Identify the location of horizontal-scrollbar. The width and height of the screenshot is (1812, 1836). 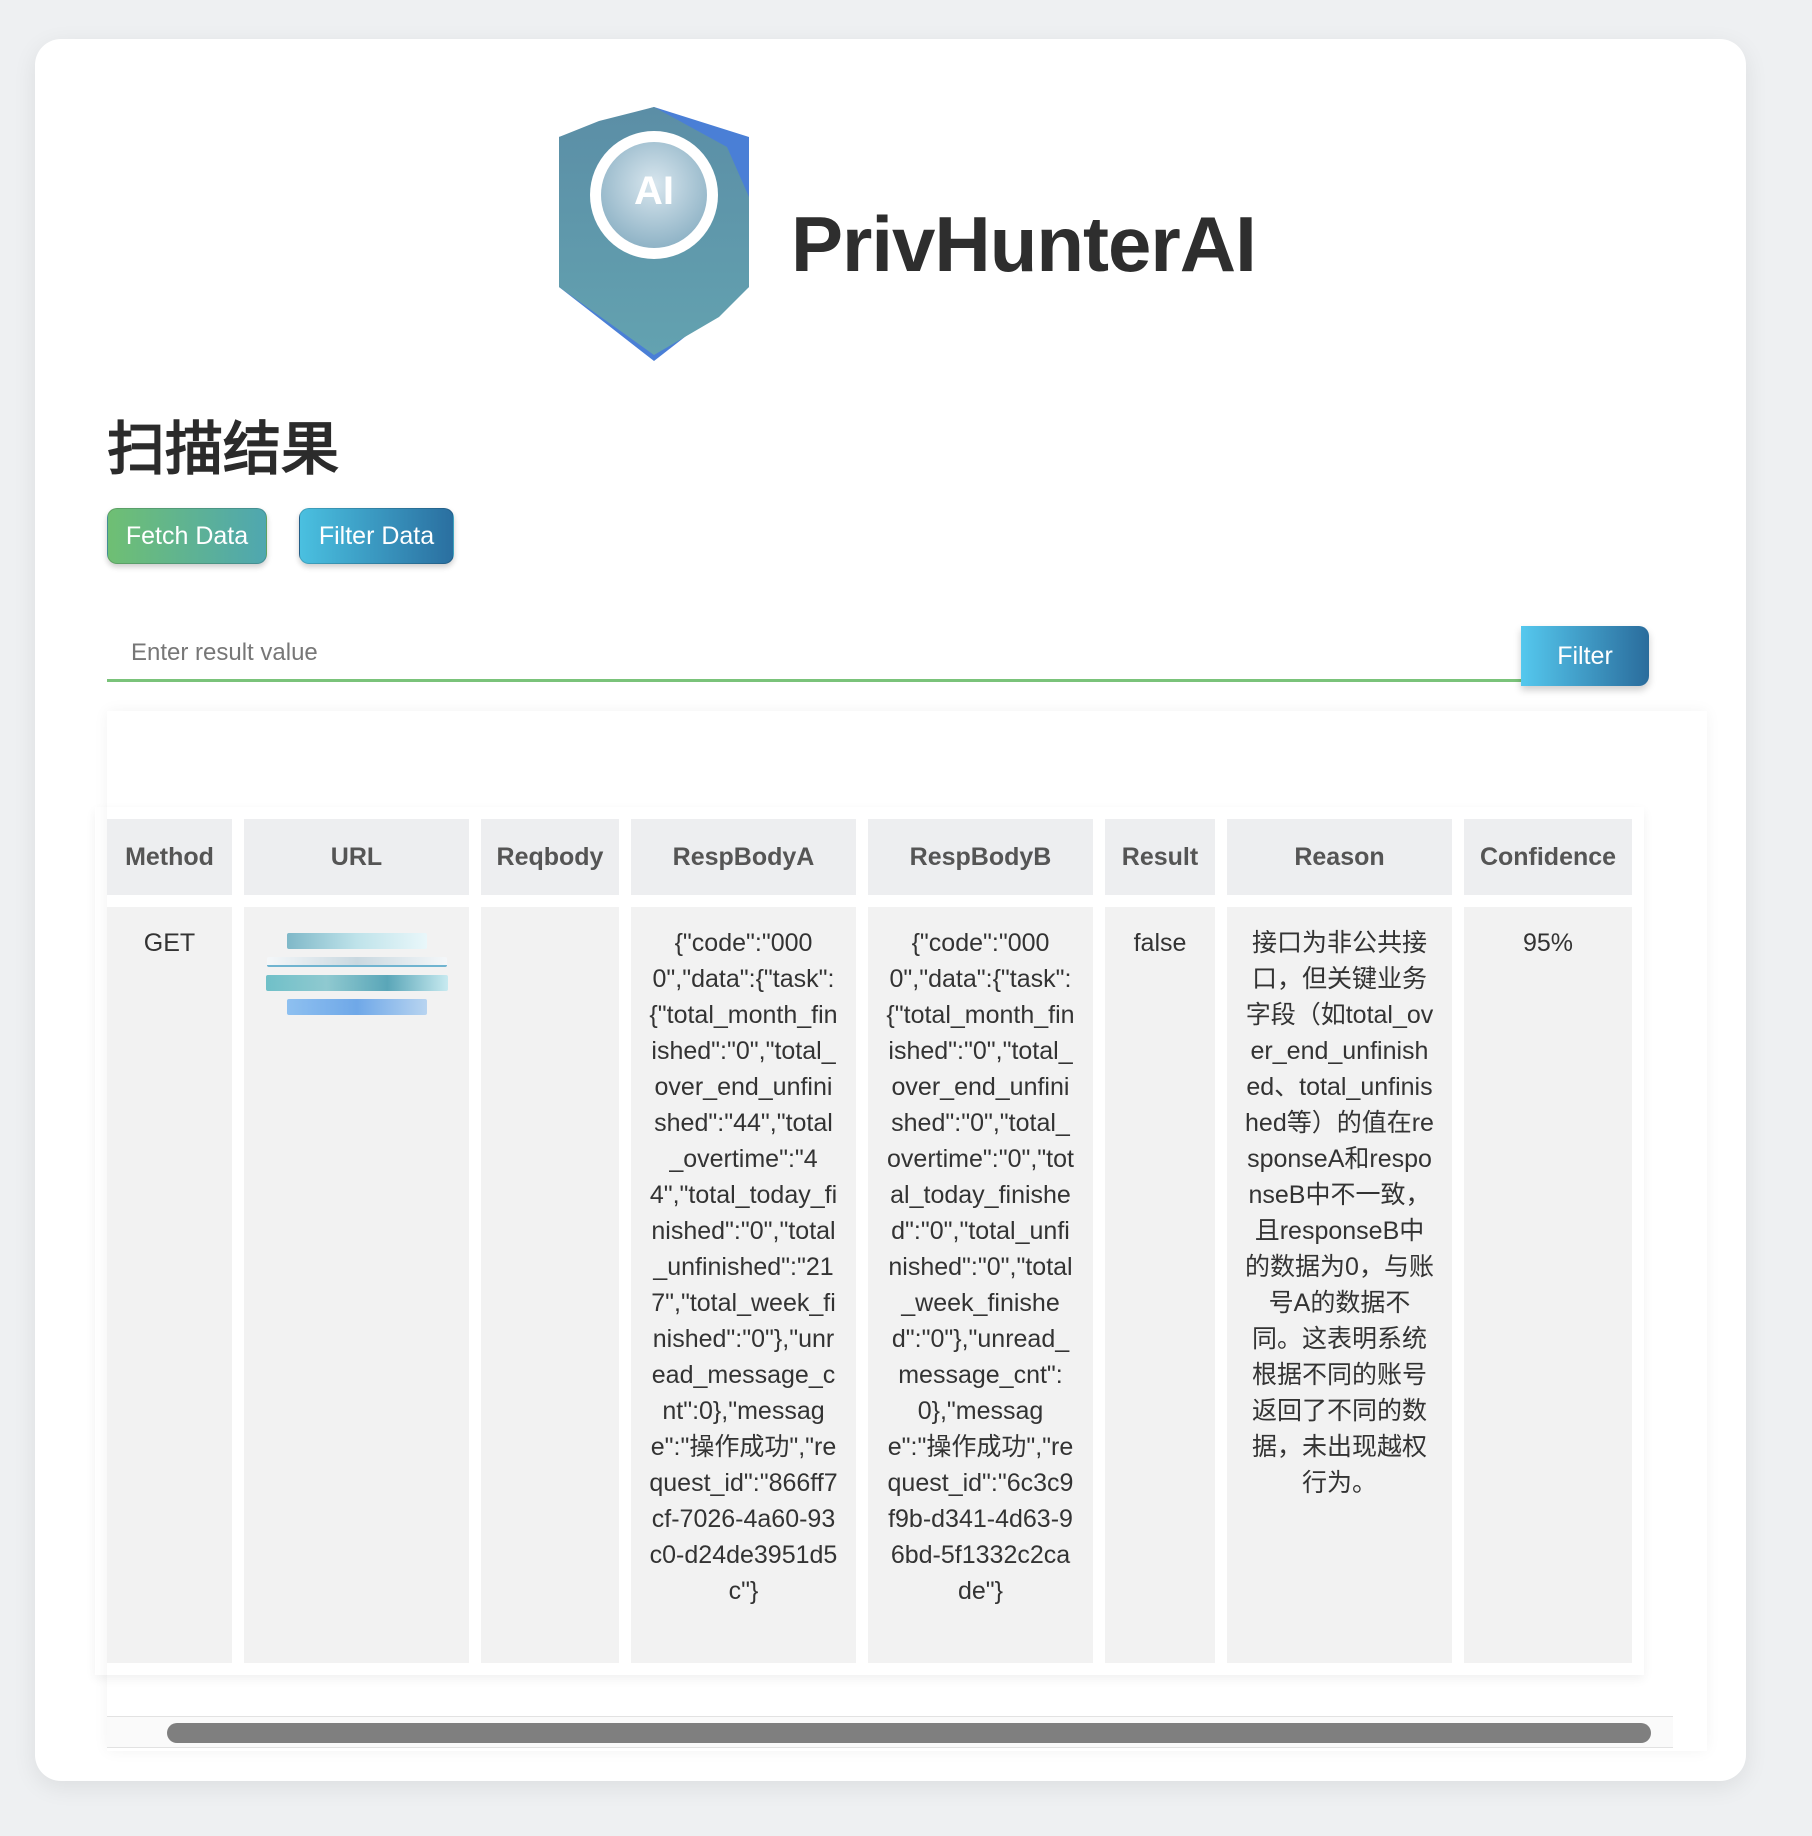
(890, 1732).